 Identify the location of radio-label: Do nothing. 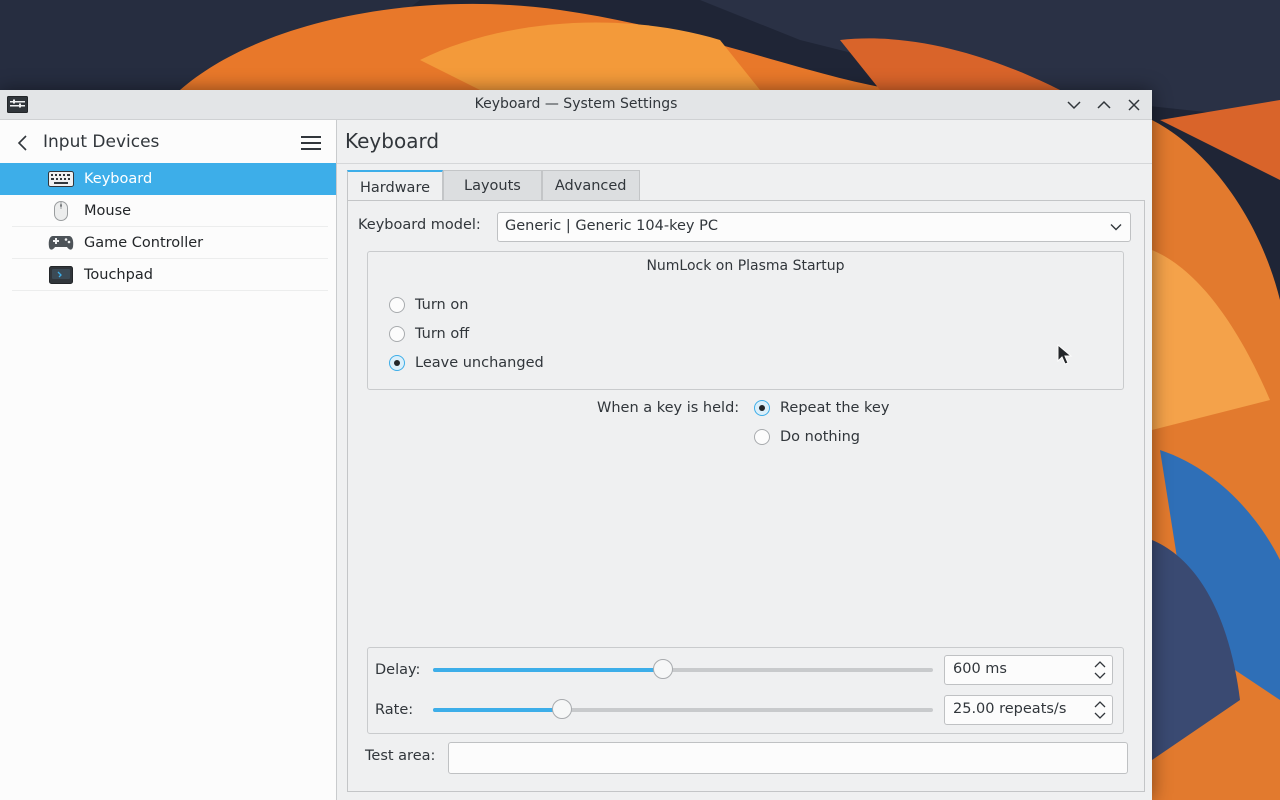
(820, 437).